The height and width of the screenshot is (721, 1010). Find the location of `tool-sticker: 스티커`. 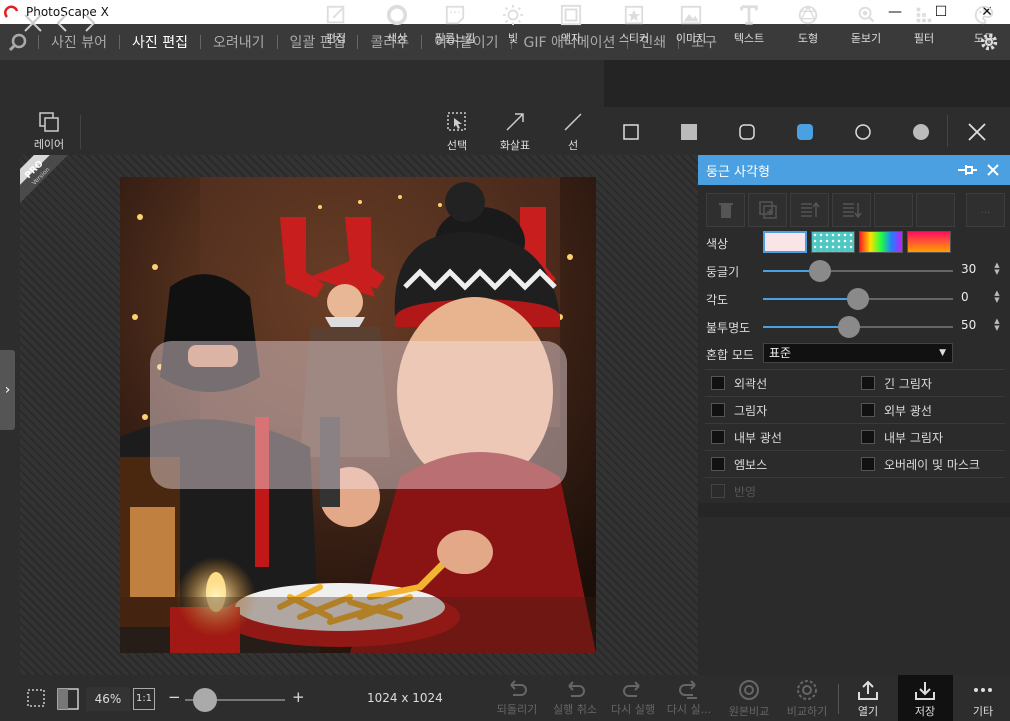

tool-sticker: 스티커 is located at coordinates (634, 24).